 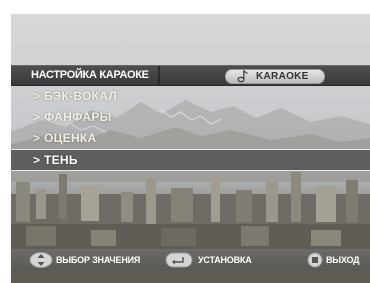 What do you see at coordinates (98, 260) in the screenshot?
I see `select-hint-label: ВЫБОР ЗНАЧЕНИЯ` at bounding box center [98, 260].